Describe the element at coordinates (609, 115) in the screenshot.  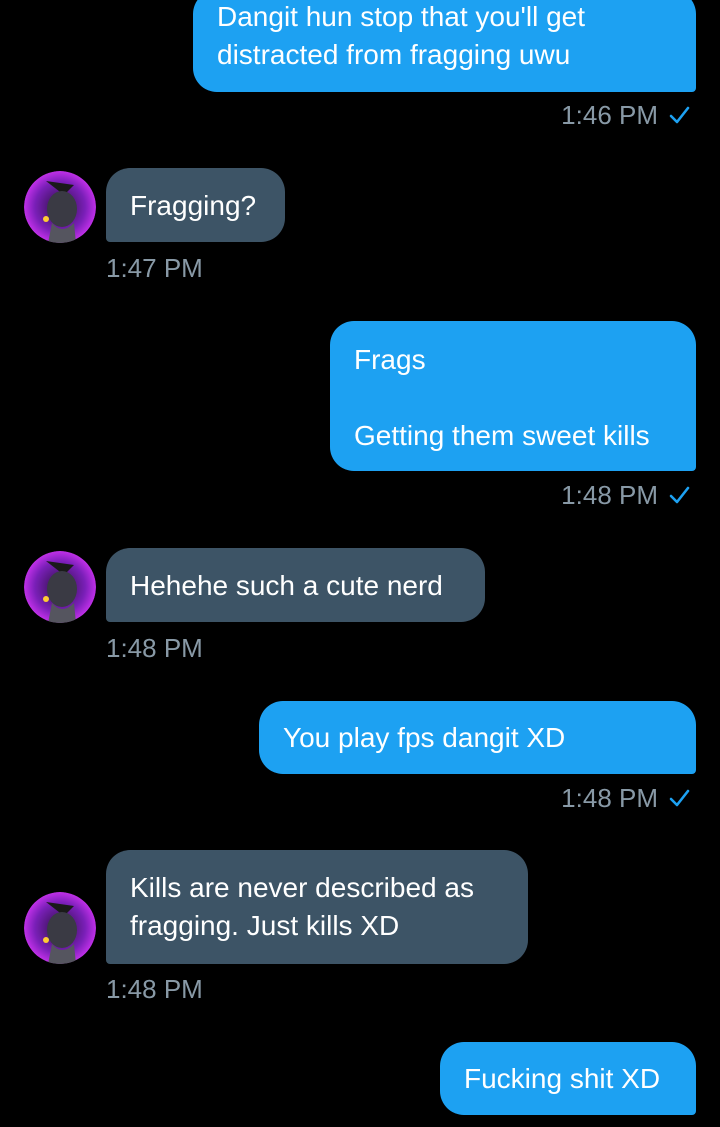
I see `message-timestamp: 1:46 PM` at that location.